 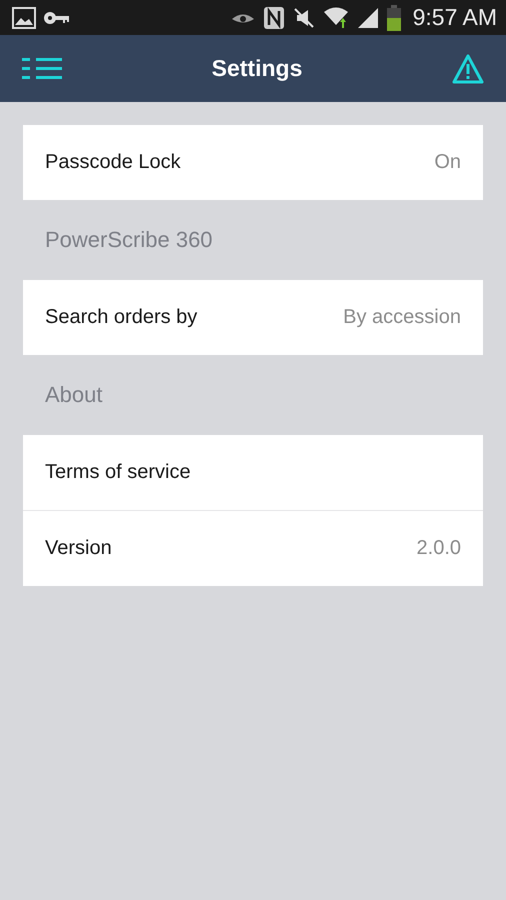 What do you see at coordinates (253, 472) in the screenshot?
I see `settings-row: Terms of service` at bounding box center [253, 472].